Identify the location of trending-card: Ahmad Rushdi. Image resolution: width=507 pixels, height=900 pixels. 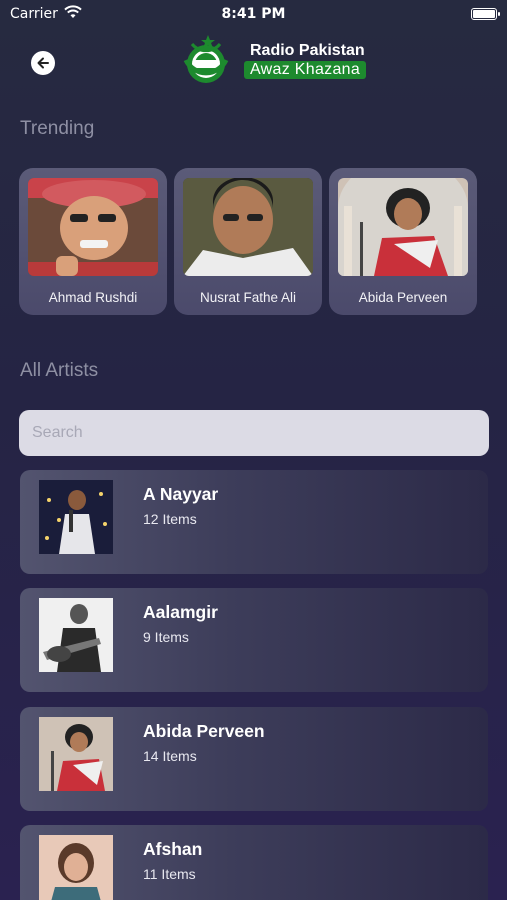
(93, 241).